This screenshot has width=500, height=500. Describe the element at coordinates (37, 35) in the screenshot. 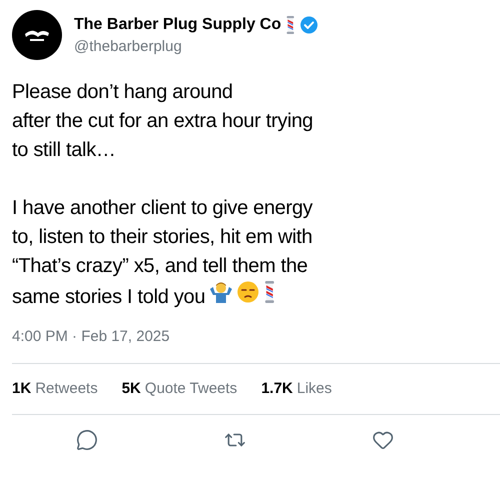

I see `avatar` at that location.